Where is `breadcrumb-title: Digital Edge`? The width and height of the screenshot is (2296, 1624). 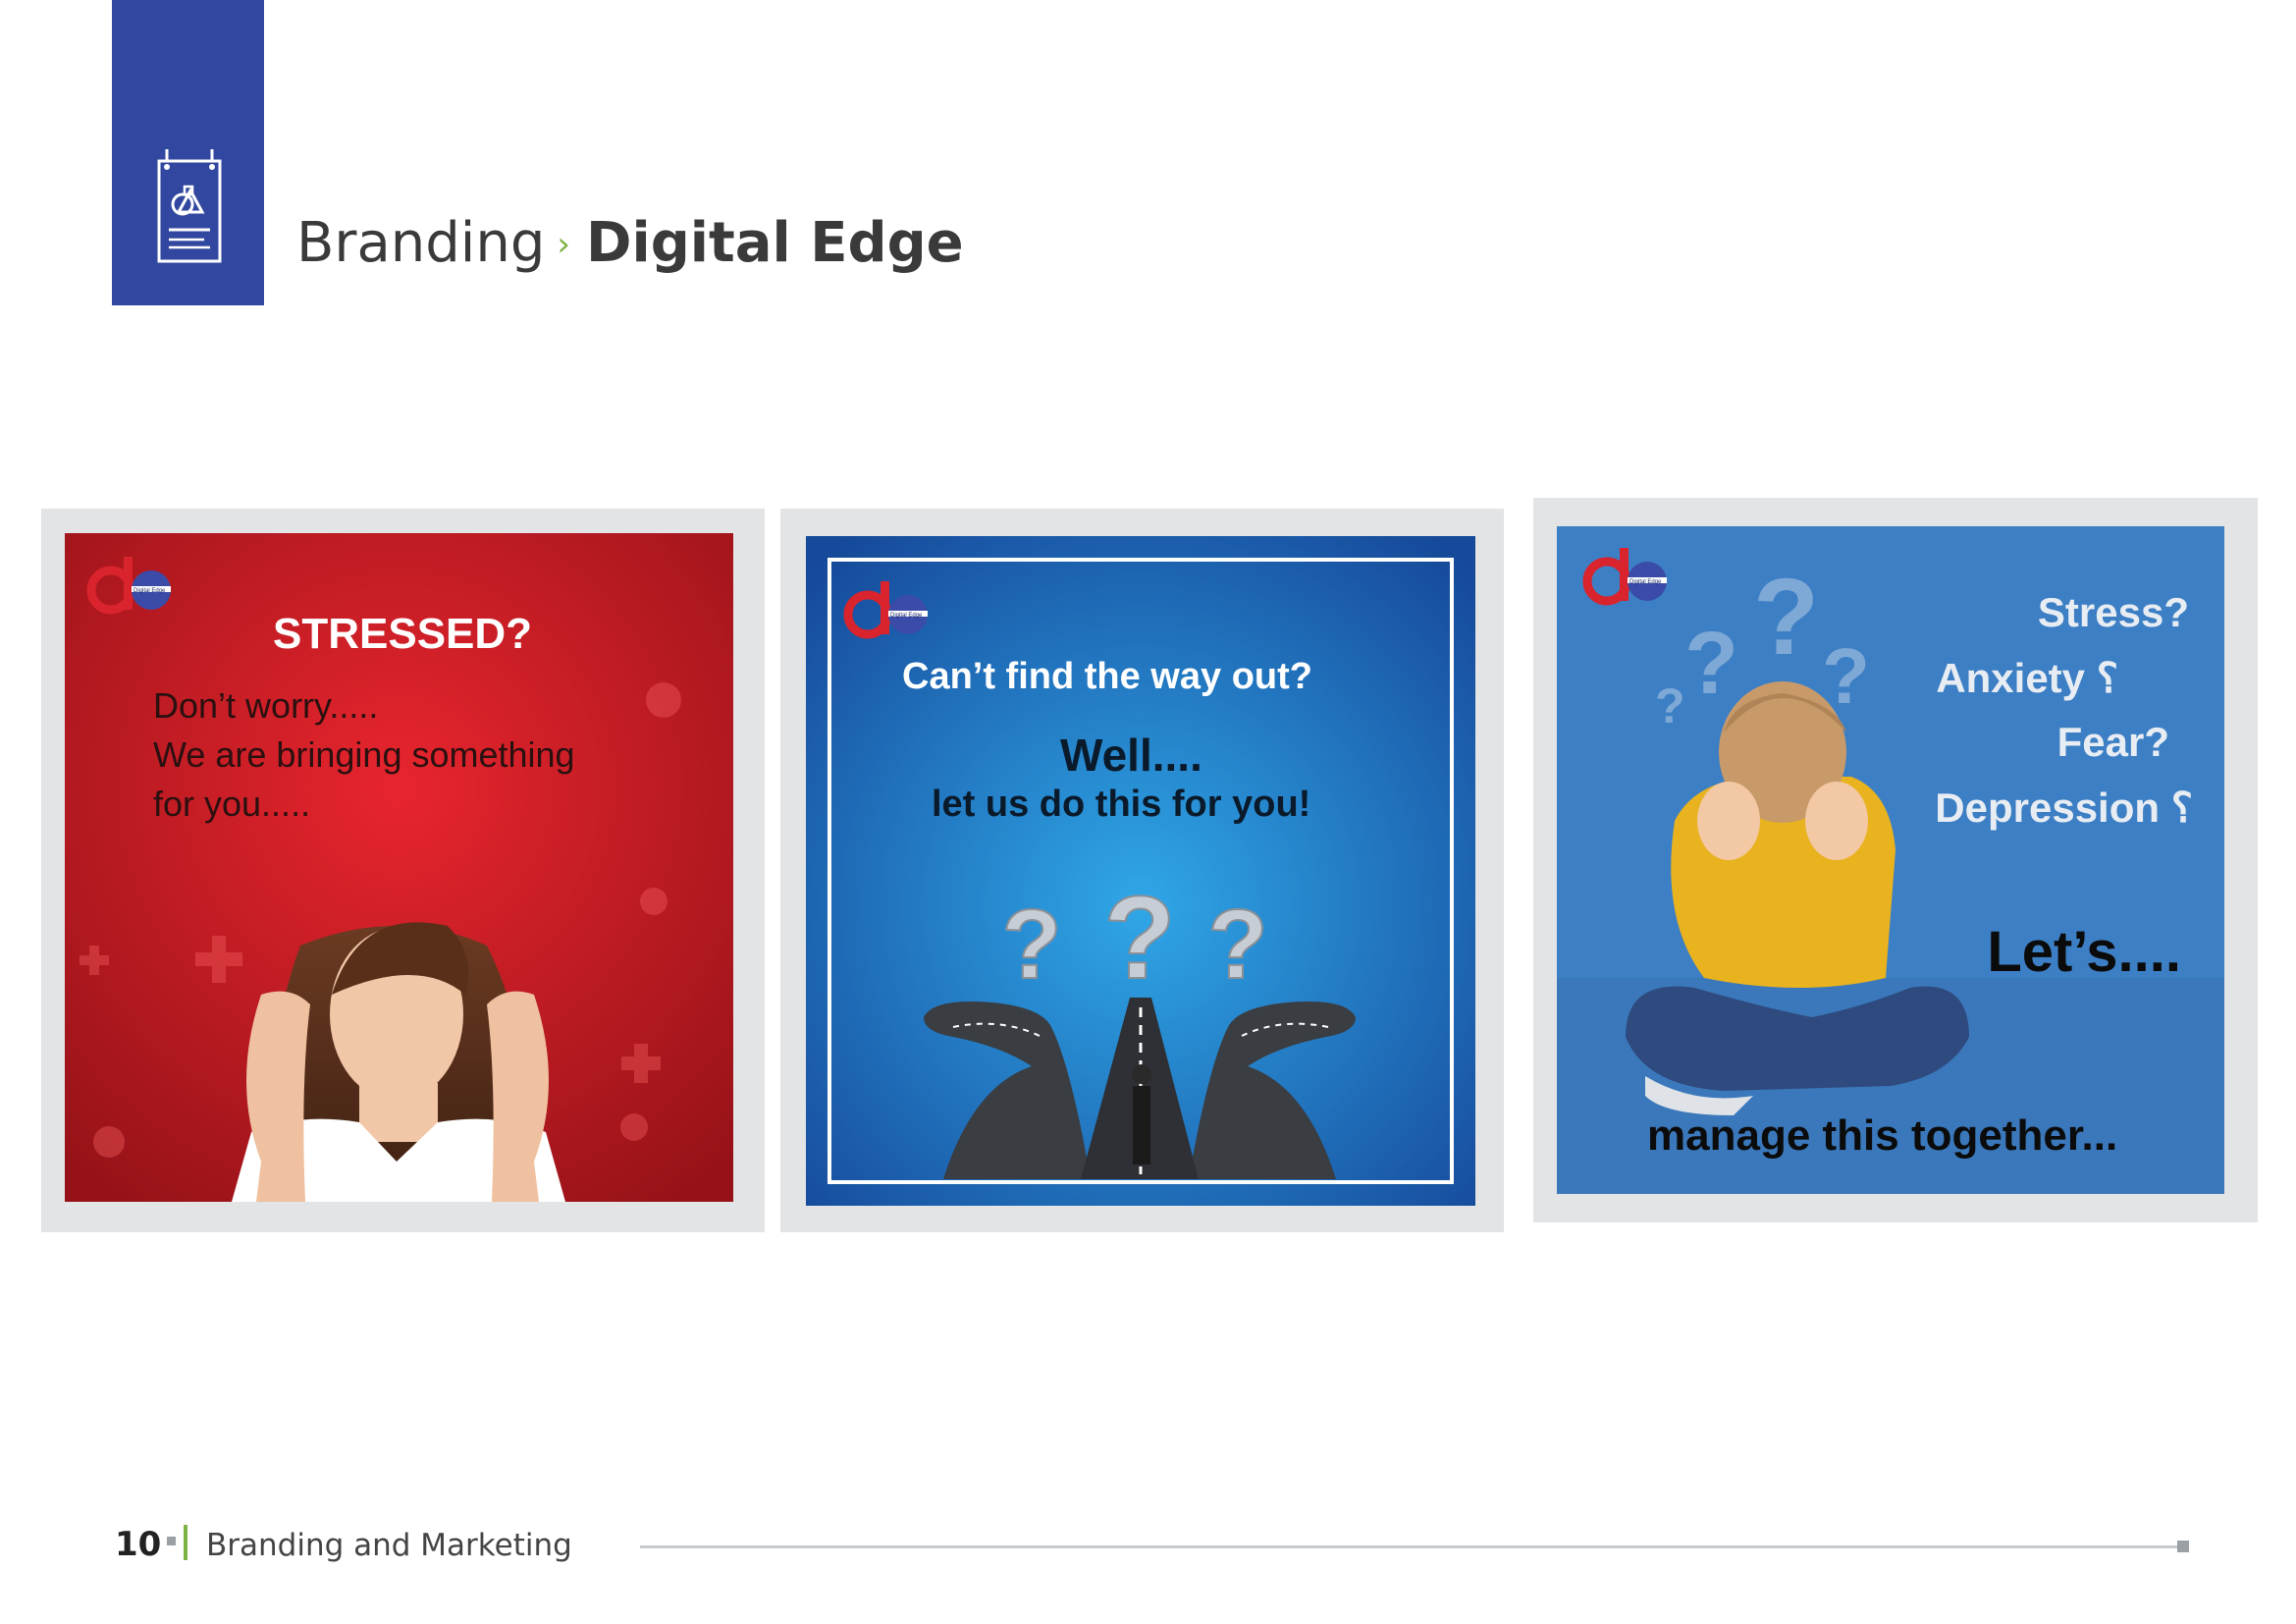
breadcrumb-title: Digital Edge is located at coordinates (775, 243).